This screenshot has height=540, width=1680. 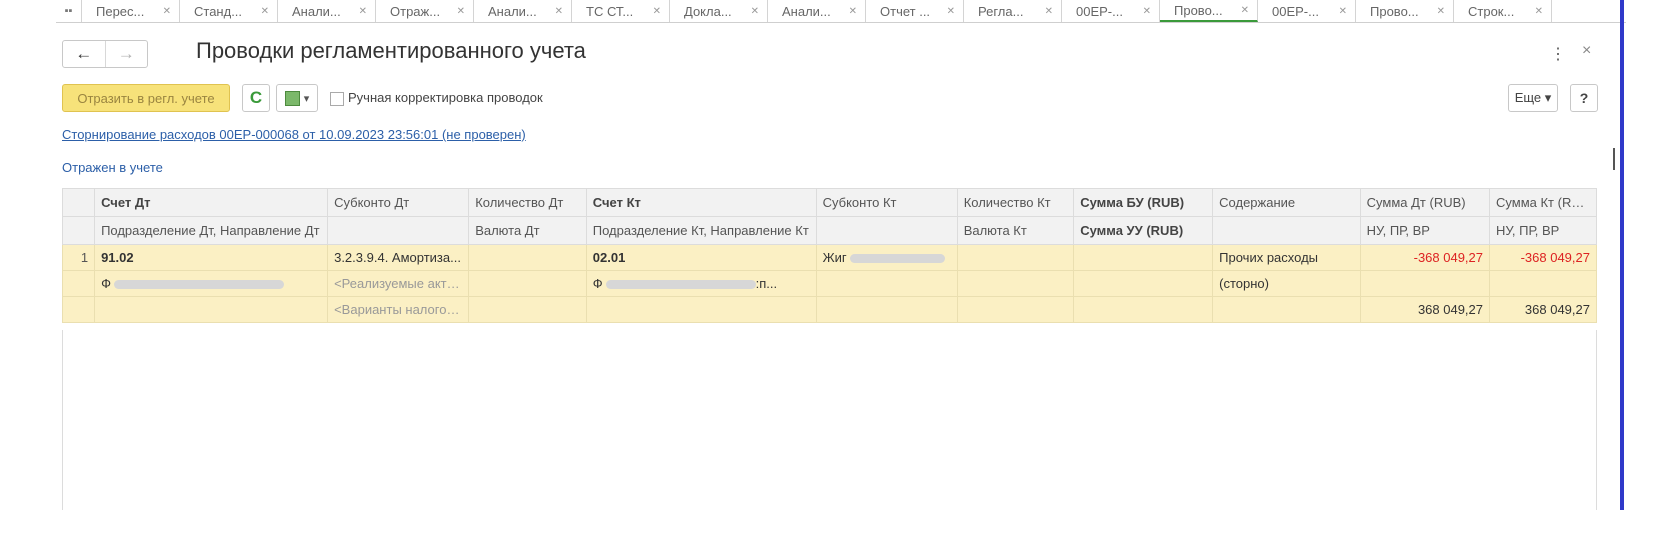 What do you see at coordinates (701, 257) in the screenshot?
I see `account-kt-cell: 02.01` at bounding box center [701, 257].